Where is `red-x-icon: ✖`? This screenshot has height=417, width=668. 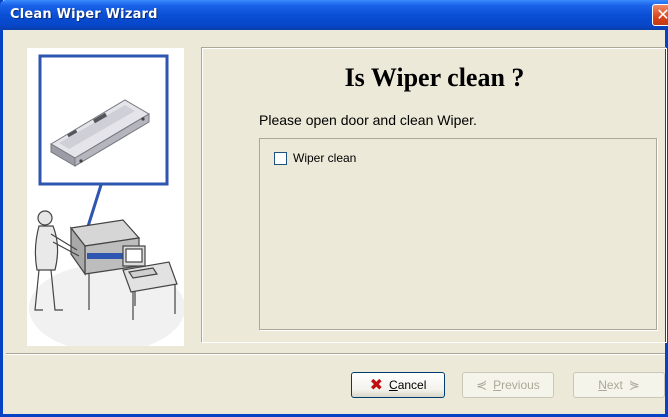
red-x-icon: ✖ is located at coordinates (376, 384).